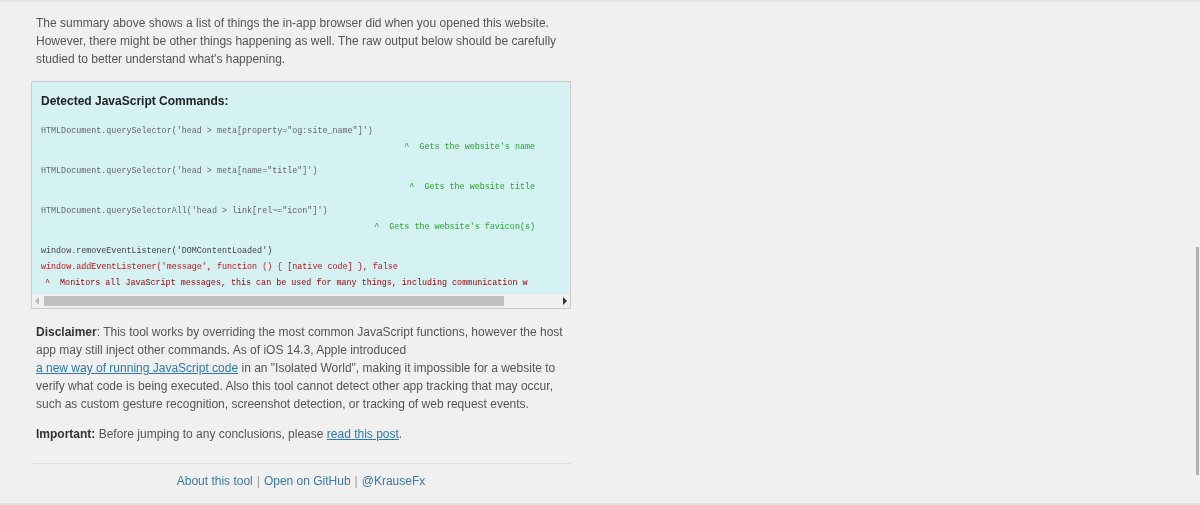  I want to click on read-post-link: read this post, so click(362, 434).